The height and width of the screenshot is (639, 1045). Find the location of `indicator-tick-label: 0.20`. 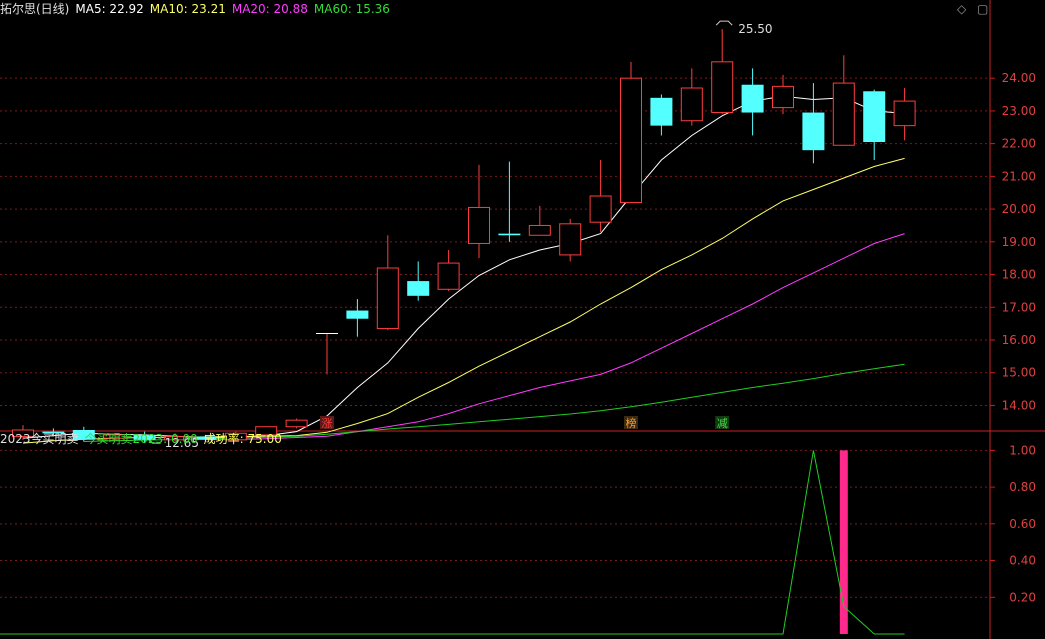

indicator-tick-label: 0.20 is located at coordinates (1022, 597).